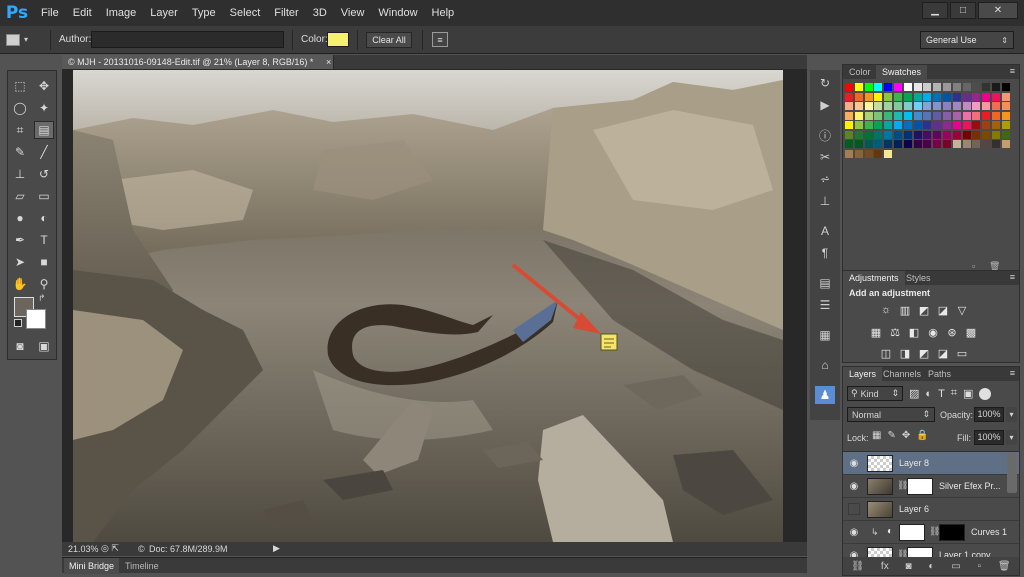 The height and width of the screenshot is (577, 1024). I want to click on tab-paths: Paths, so click(939, 374).